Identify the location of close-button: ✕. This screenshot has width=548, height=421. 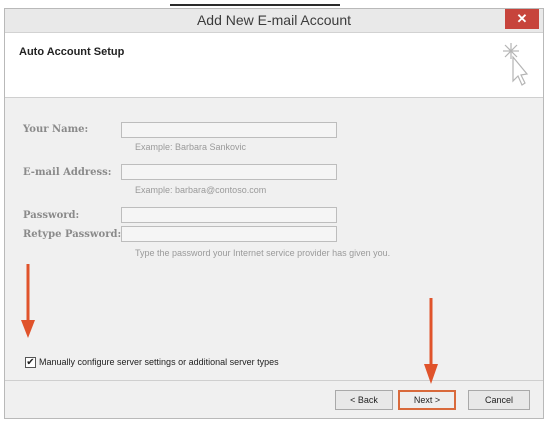
(522, 19).